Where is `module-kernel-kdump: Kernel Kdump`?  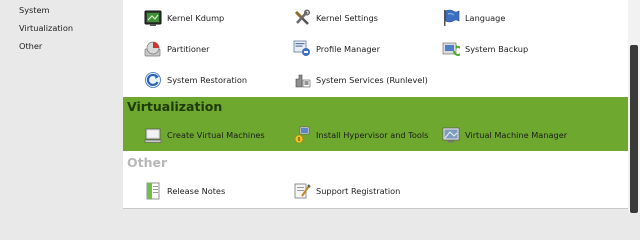 module-kernel-kdump: Kernel Kdump is located at coordinates (184, 18).